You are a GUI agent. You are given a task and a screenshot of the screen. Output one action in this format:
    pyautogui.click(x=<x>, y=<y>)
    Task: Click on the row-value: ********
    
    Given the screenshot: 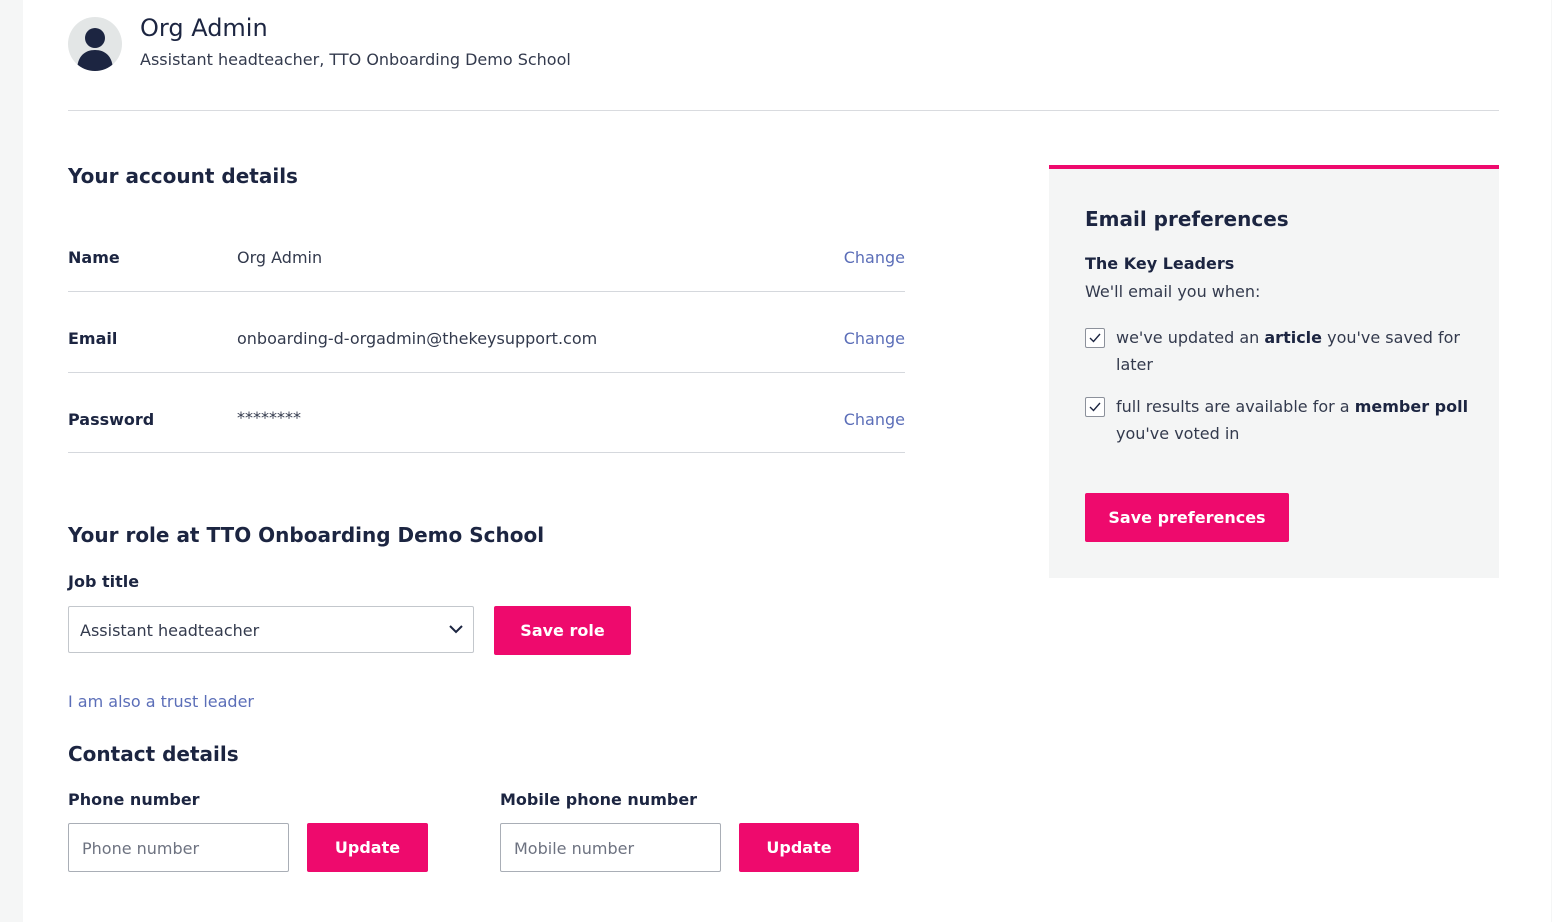 What is the action you would take?
    pyautogui.click(x=269, y=417)
    